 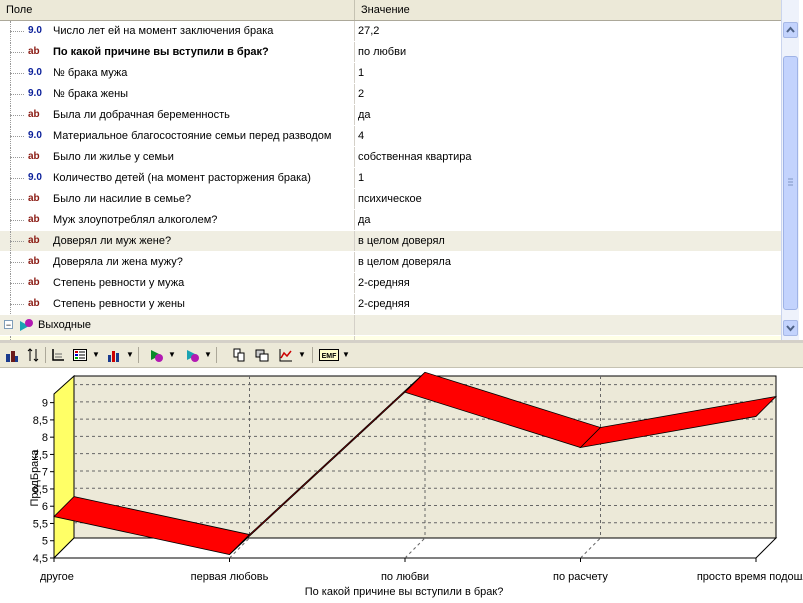 I want to click on field-label: Степень ревности у жены, so click(x=119, y=304).